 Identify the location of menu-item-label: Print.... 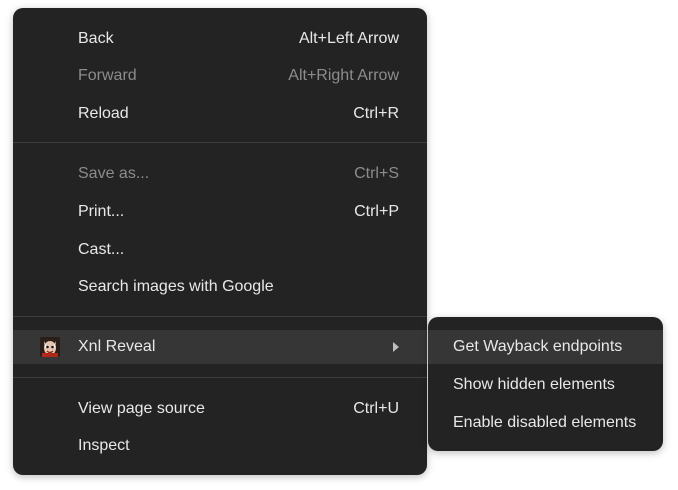
(101, 211).